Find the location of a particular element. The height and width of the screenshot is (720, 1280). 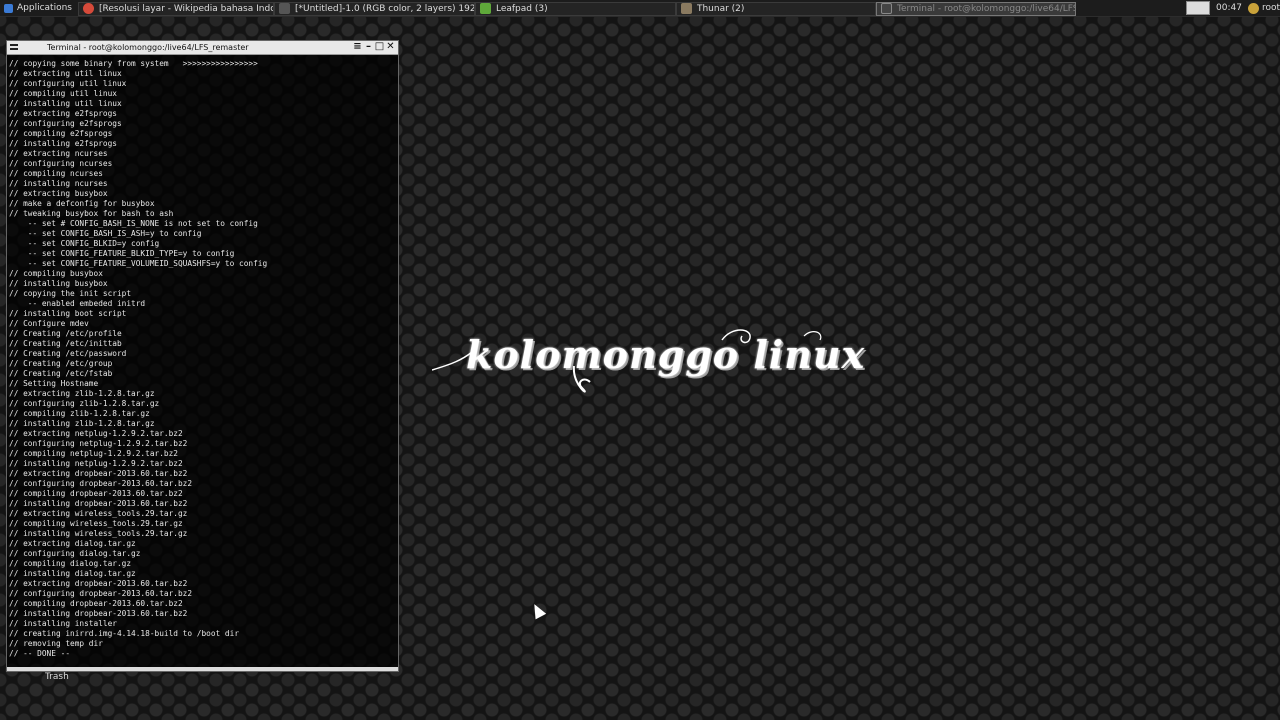

terminal-line: // installing dialog.tar.gz is located at coordinates (72, 573).